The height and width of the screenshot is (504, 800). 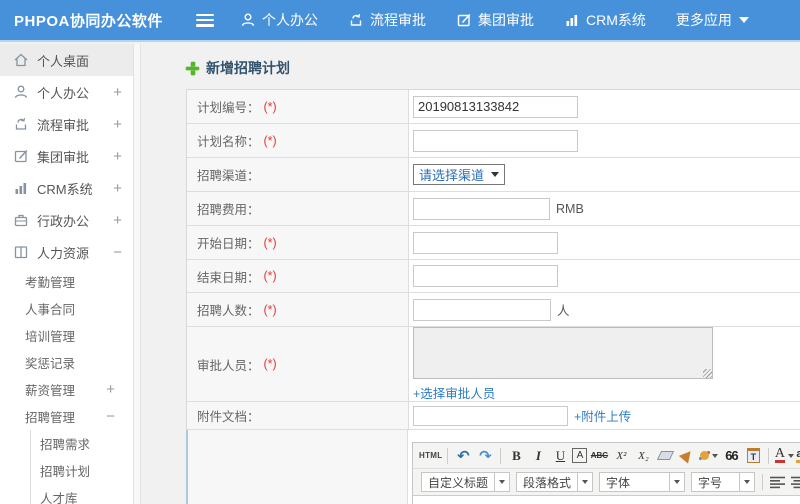 What do you see at coordinates (795, 482) in the screenshot?
I see `align-center-icon` at bounding box center [795, 482].